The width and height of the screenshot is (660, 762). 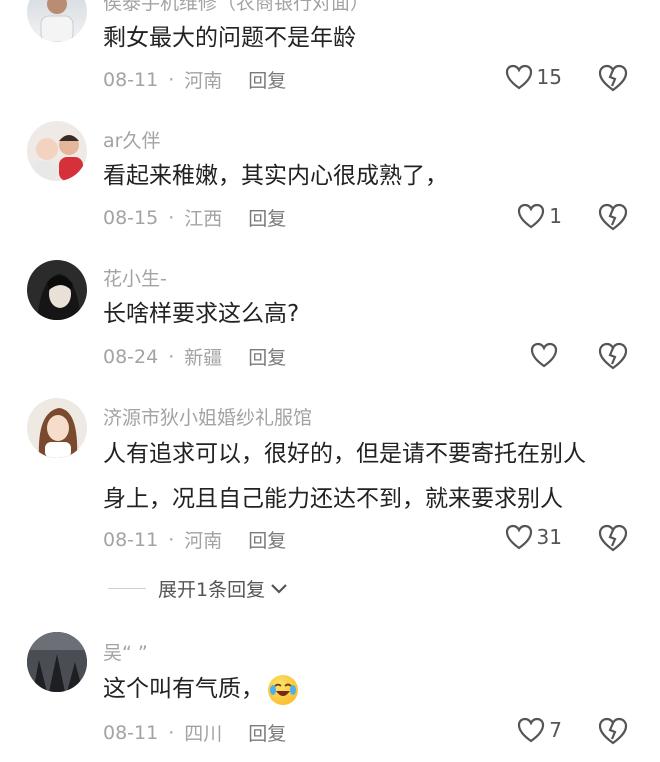 I want to click on comment-username: ar久伴, so click(x=131, y=139).